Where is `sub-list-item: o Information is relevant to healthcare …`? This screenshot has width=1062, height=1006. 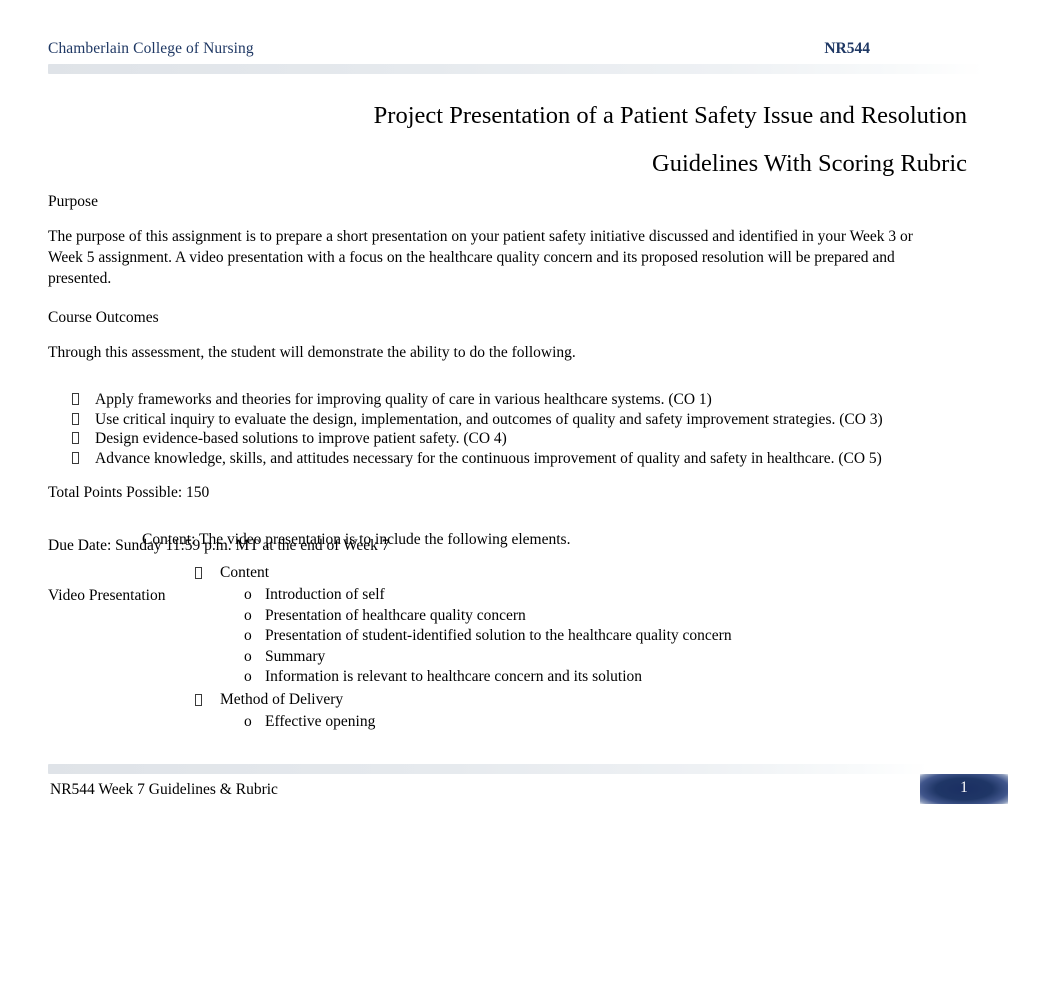 sub-list-item: o Information is relevant to healthcare … is located at coordinates (498, 677).